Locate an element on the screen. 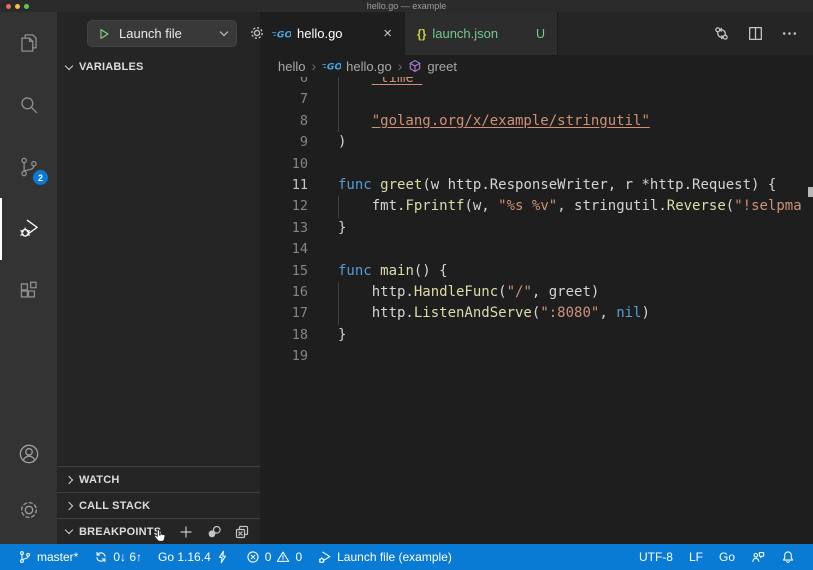 The height and width of the screenshot is (570, 813). code-line-7: 7 is located at coordinates (536, 100).